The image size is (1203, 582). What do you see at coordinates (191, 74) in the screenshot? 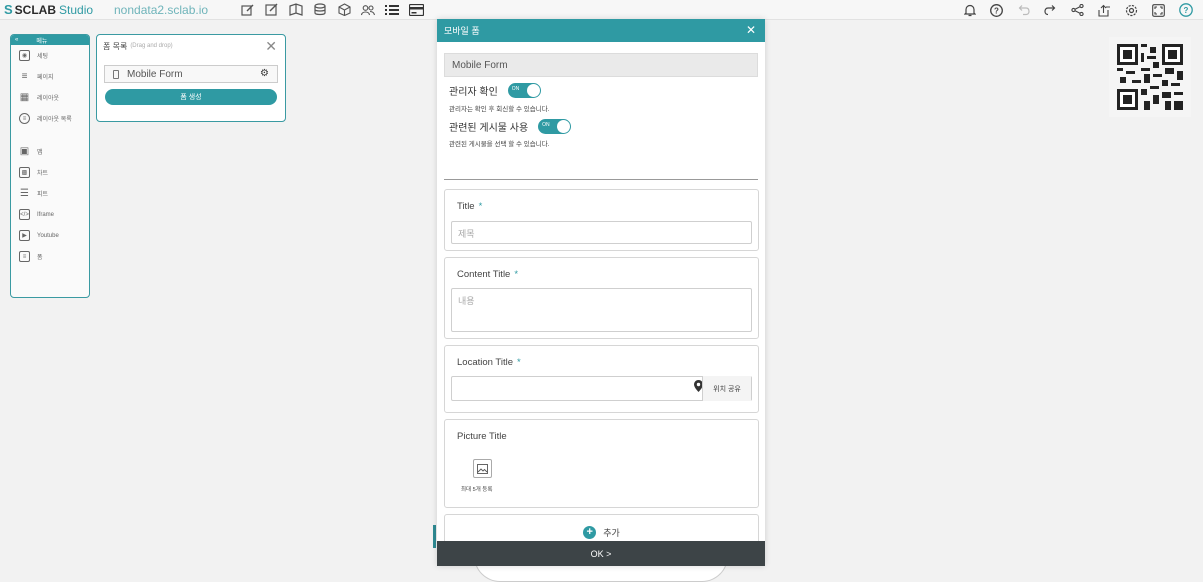
I see `form-list-item: Mobile Form ⚙` at bounding box center [191, 74].